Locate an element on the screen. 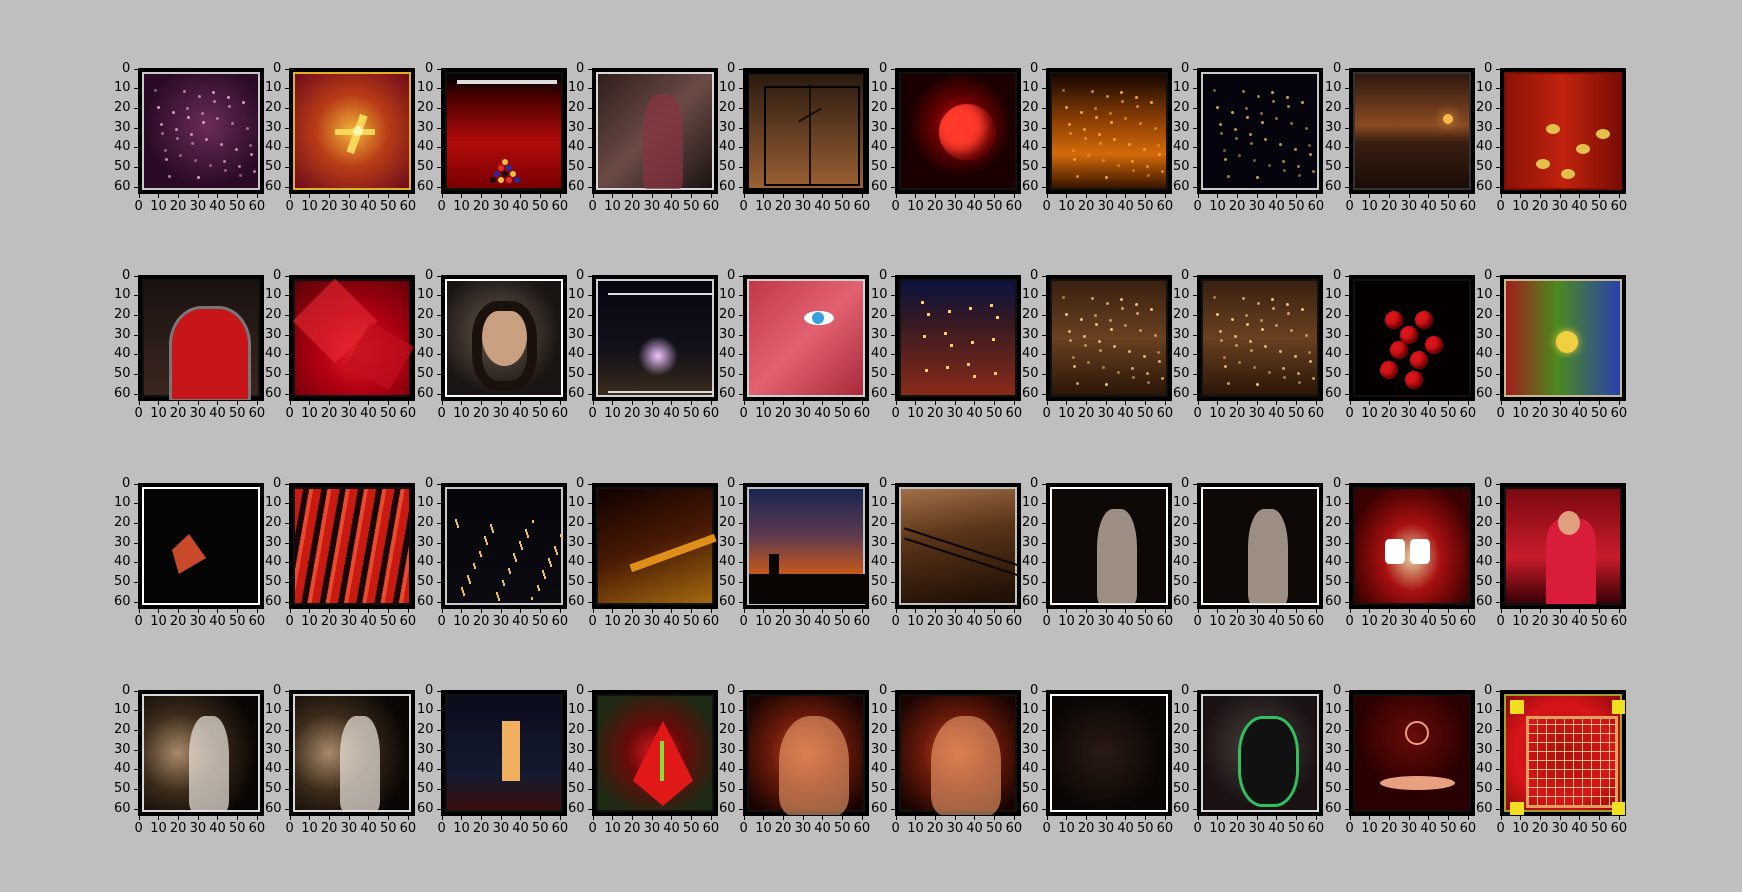 The image size is (1742, 892). x-tick-label: 40 is located at coordinates (217, 828).